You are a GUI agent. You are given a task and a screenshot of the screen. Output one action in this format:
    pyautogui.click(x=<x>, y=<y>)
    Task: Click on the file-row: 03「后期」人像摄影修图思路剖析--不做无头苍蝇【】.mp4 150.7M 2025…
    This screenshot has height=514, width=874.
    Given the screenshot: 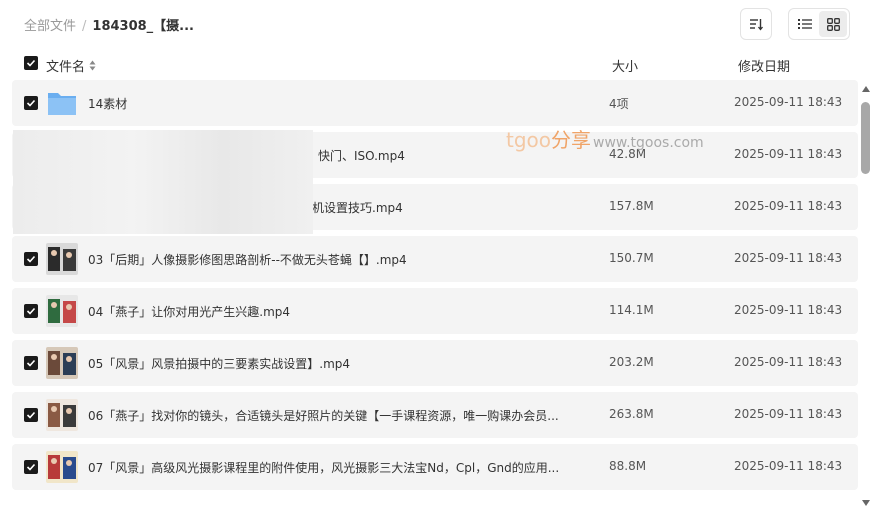 What is the action you would take?
    pyautogui.click(x=435, y=259)
    